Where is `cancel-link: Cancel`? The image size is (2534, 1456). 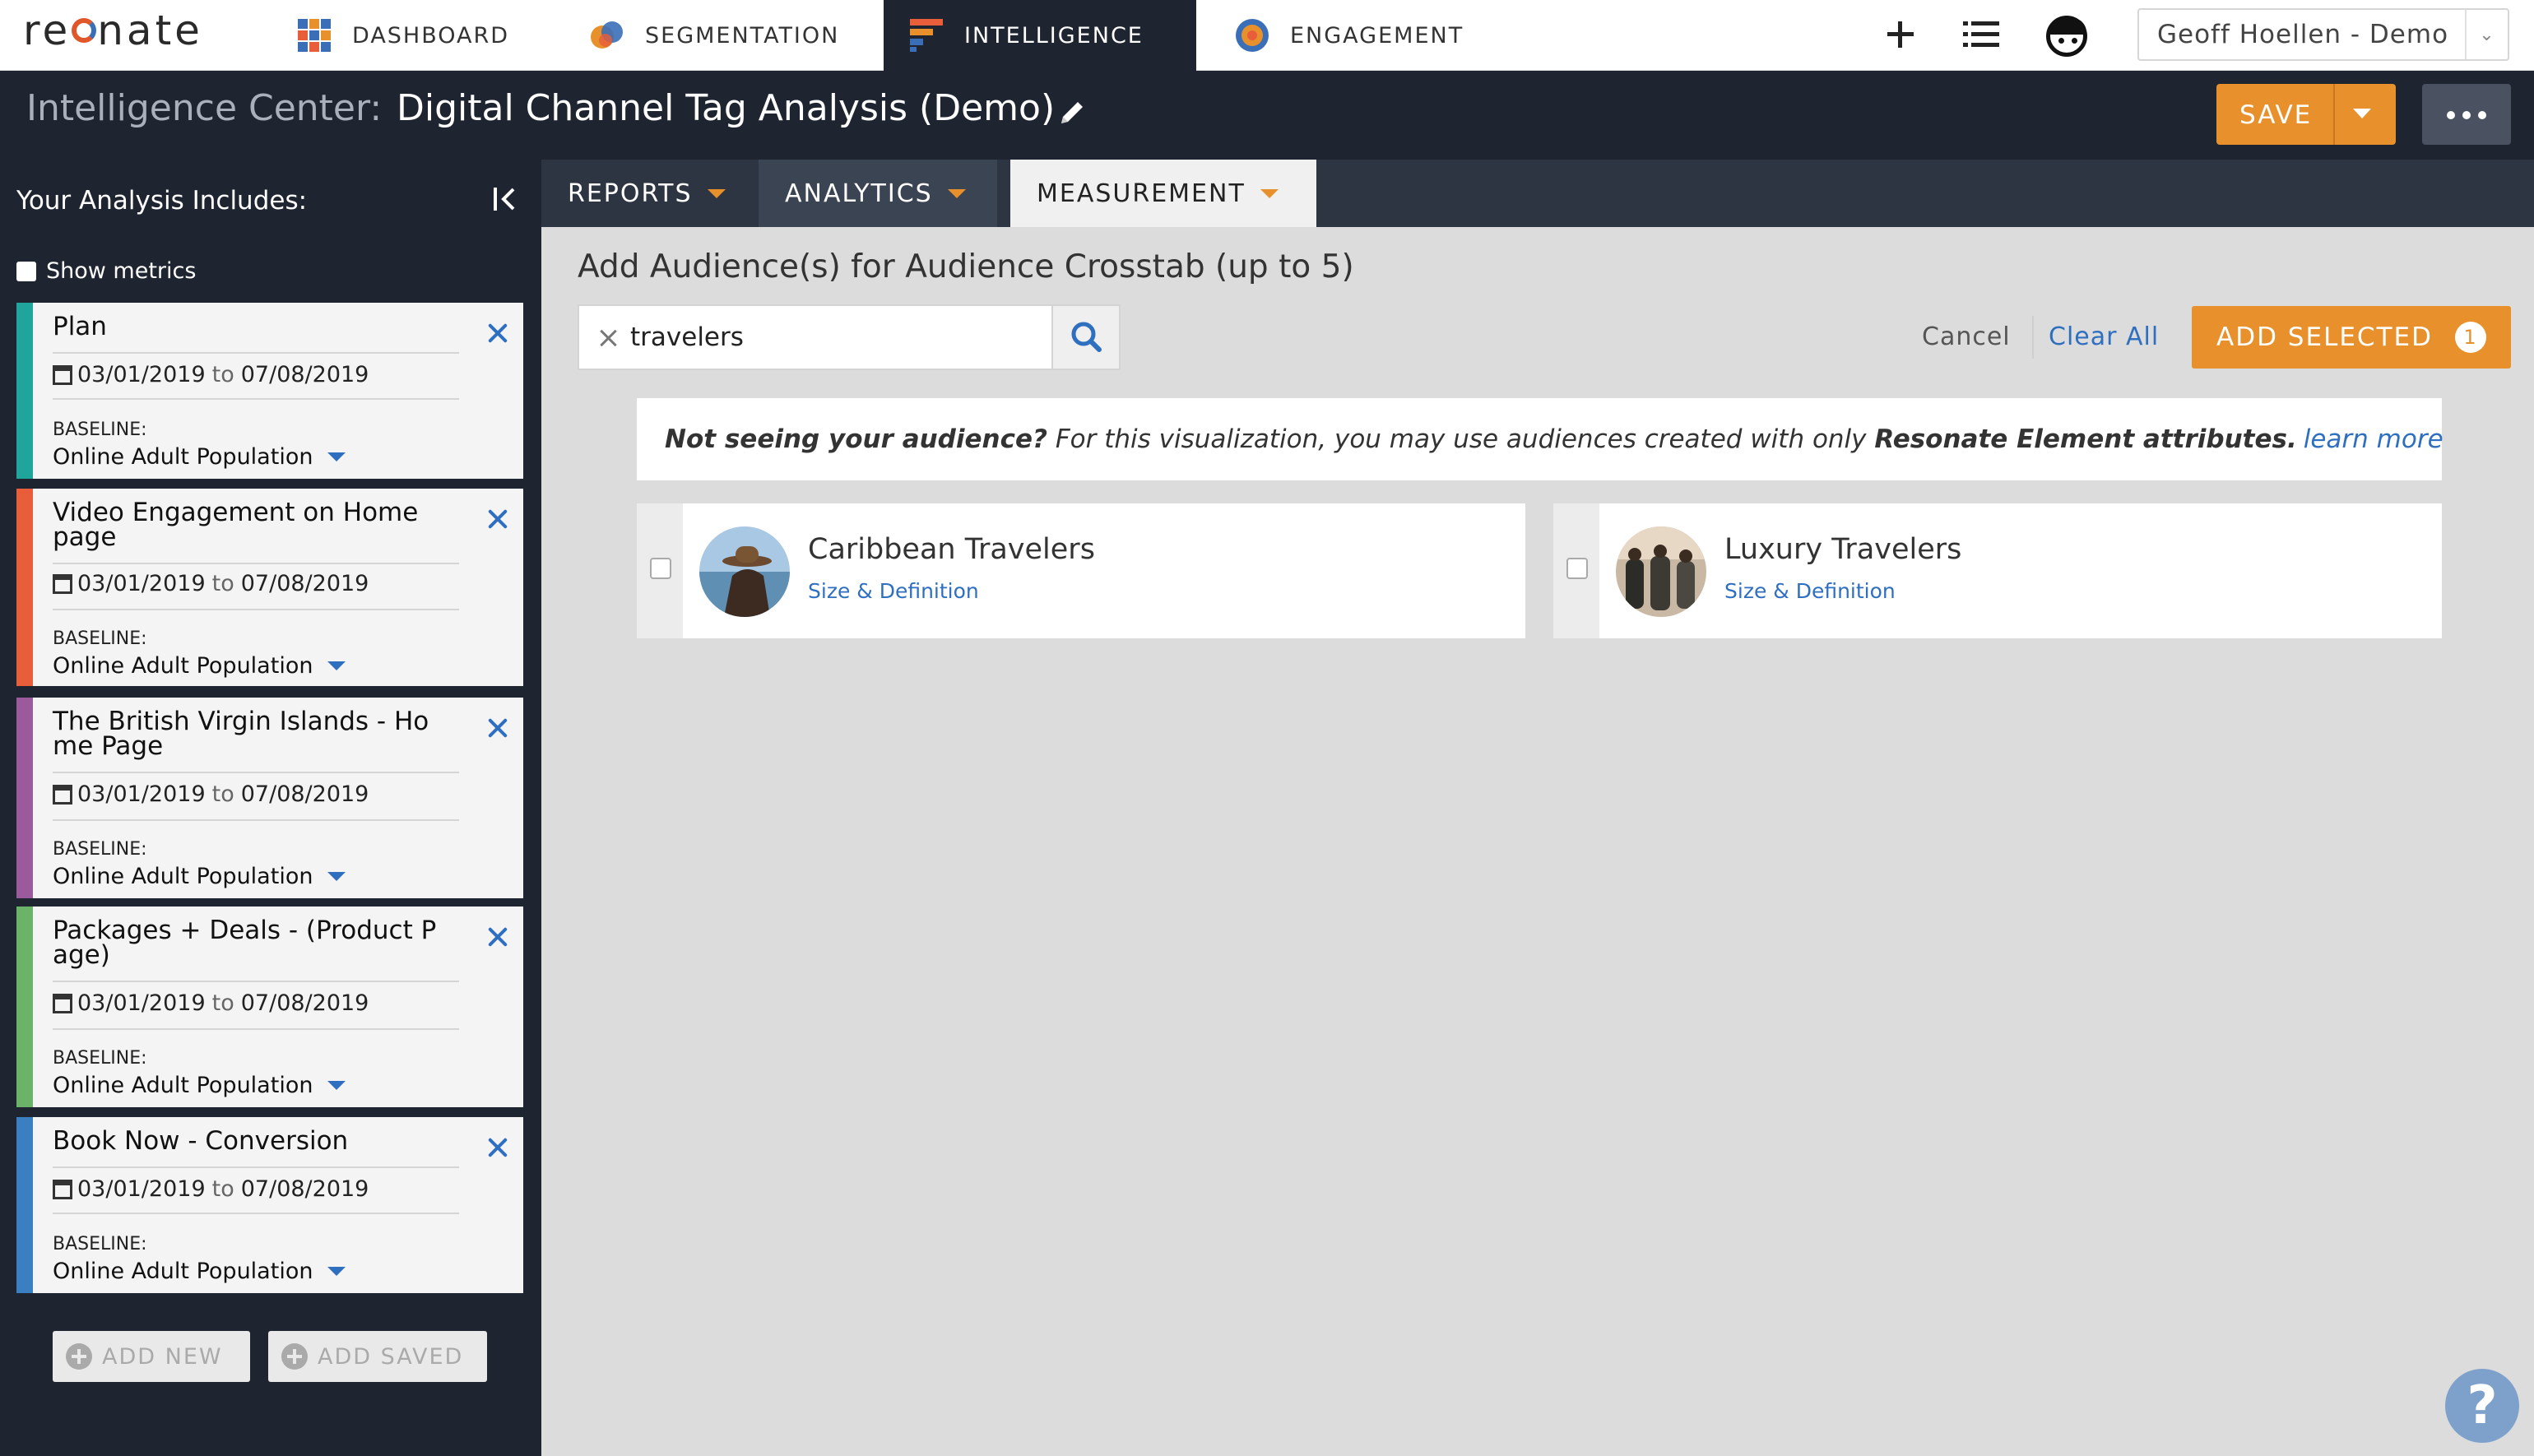 cancel-link: Cancel is located at coordinates (1966, 336).